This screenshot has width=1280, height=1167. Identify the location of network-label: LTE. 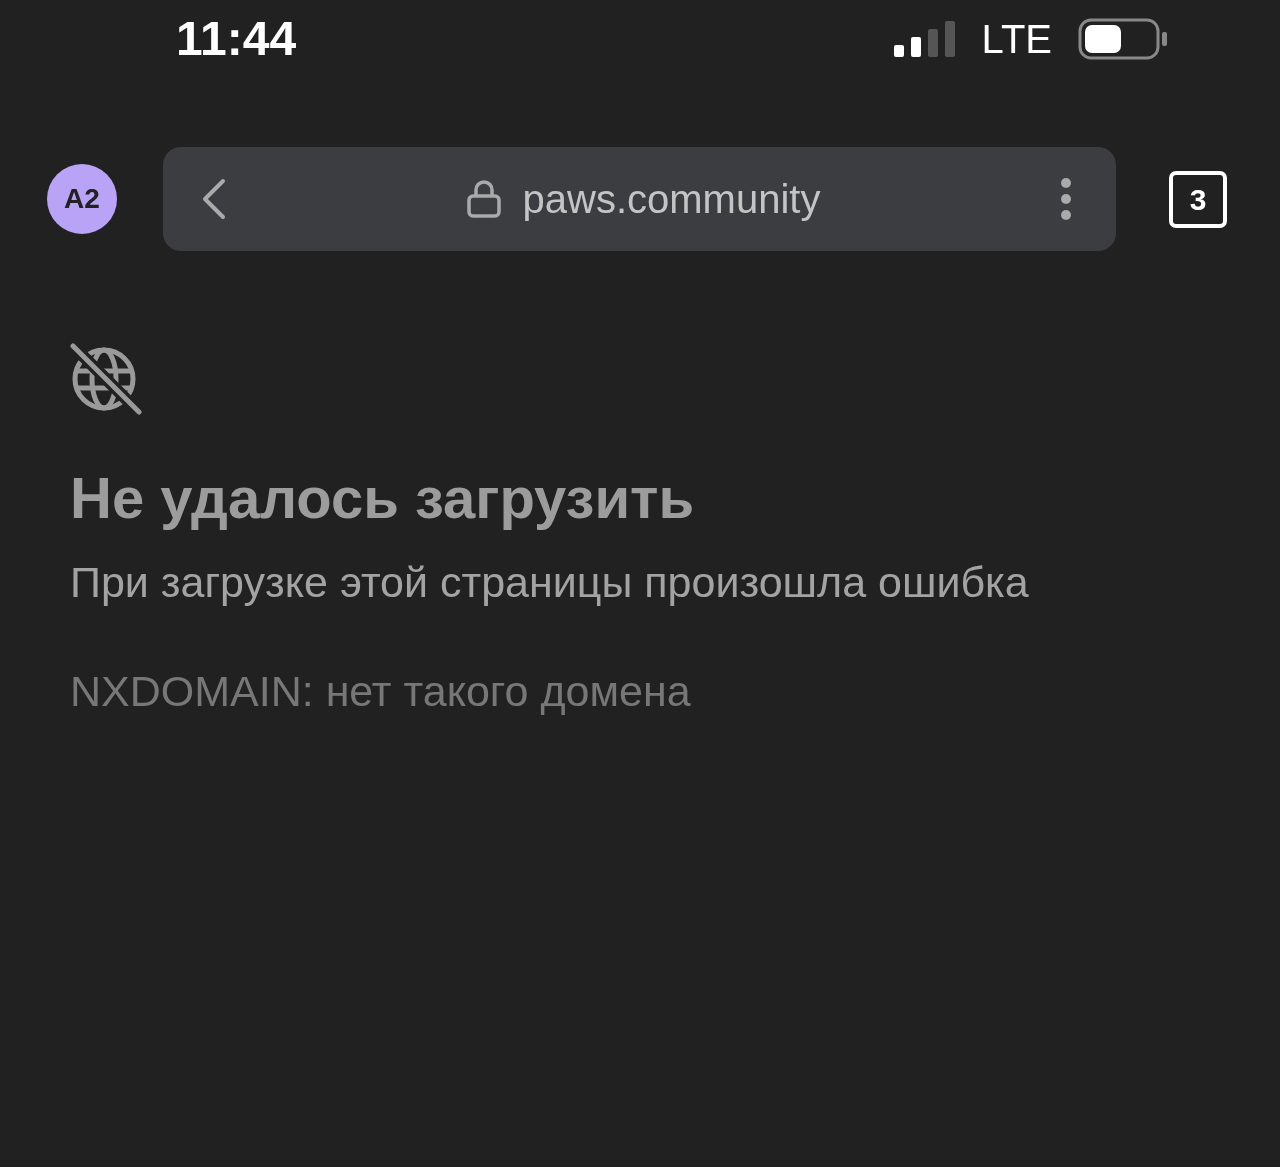
(1016, 39).